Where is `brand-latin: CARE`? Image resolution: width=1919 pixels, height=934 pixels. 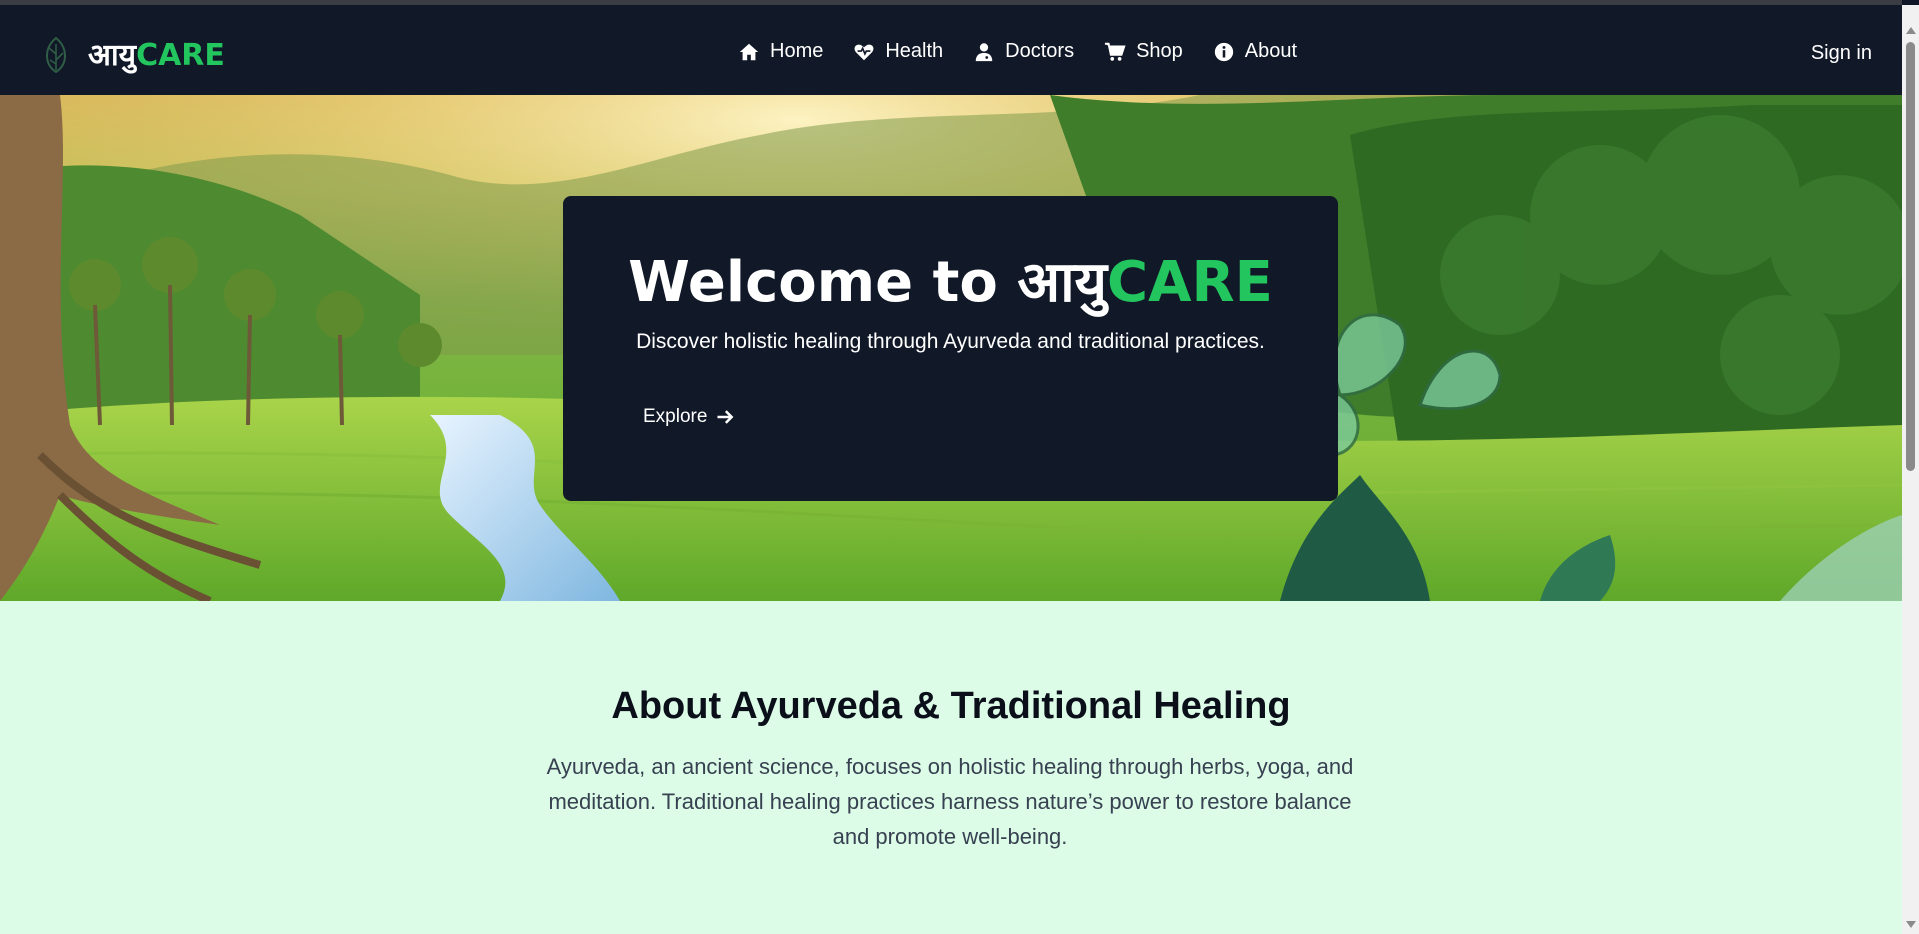
brand-latin: CARE is located at coordinates (180, 55).